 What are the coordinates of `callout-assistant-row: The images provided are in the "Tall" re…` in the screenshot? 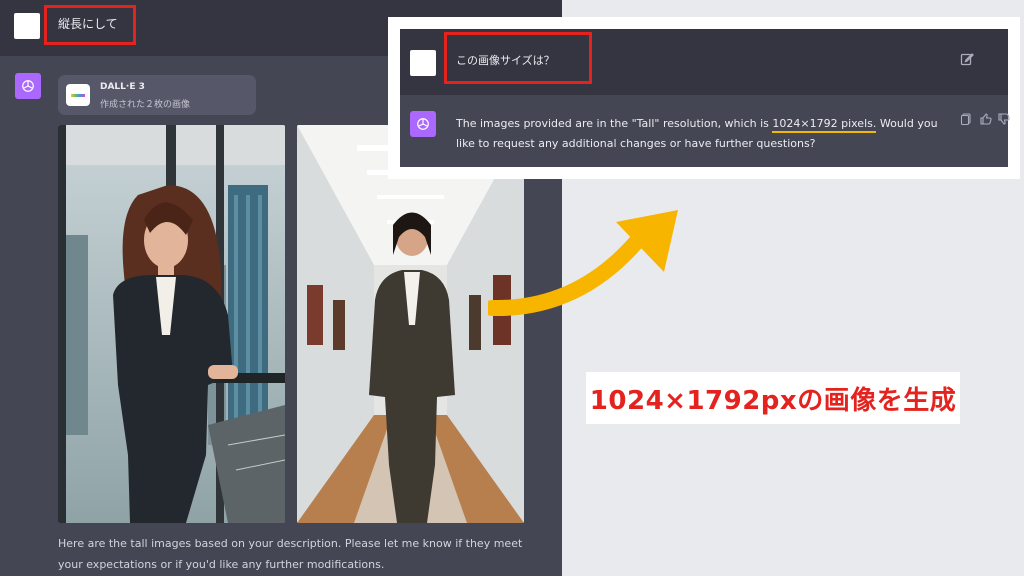 It's located at (705, 131).